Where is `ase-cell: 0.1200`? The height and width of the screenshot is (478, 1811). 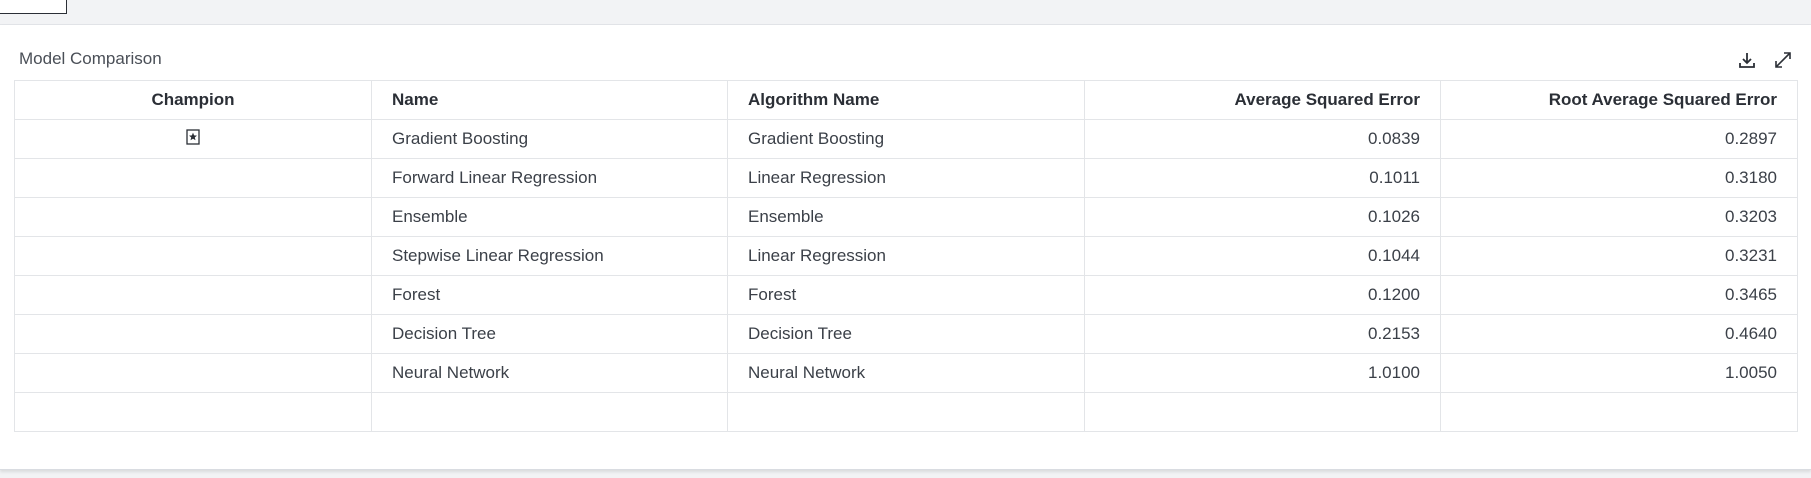
ase-cell: 0.1200 is located at coordinates (1262, 295).